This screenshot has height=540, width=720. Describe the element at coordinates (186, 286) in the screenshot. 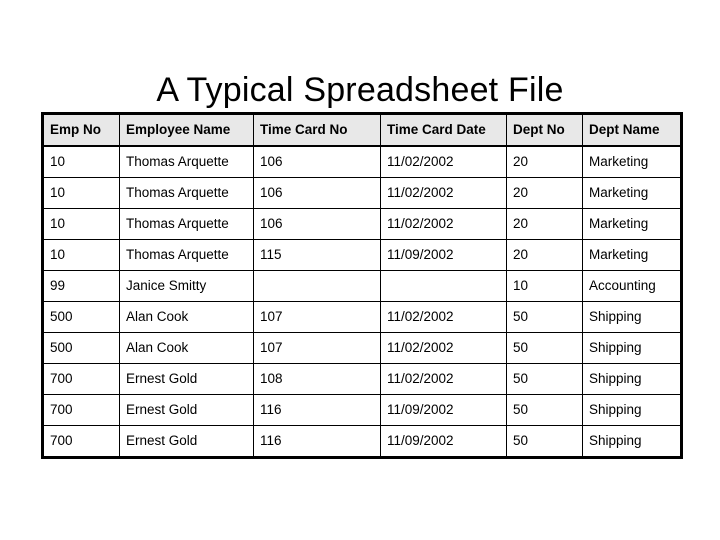

I see `cell-emp_name: Janice Smitty` at that location.